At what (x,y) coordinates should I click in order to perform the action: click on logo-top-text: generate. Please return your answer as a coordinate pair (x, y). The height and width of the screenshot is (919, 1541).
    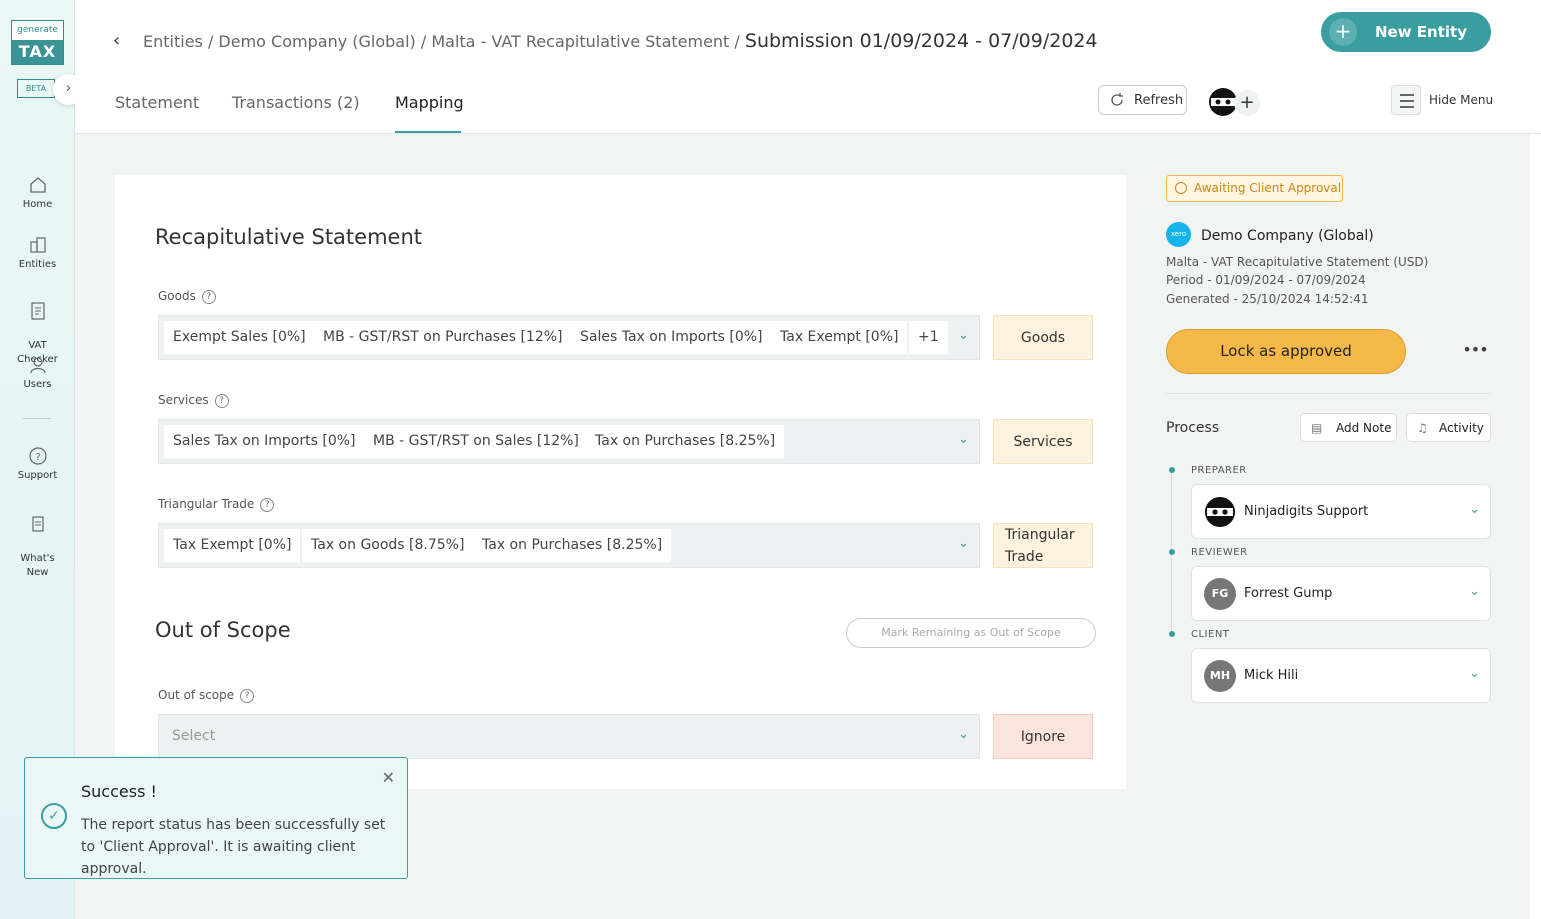
    Looking at the image, I should click on (37, 30).